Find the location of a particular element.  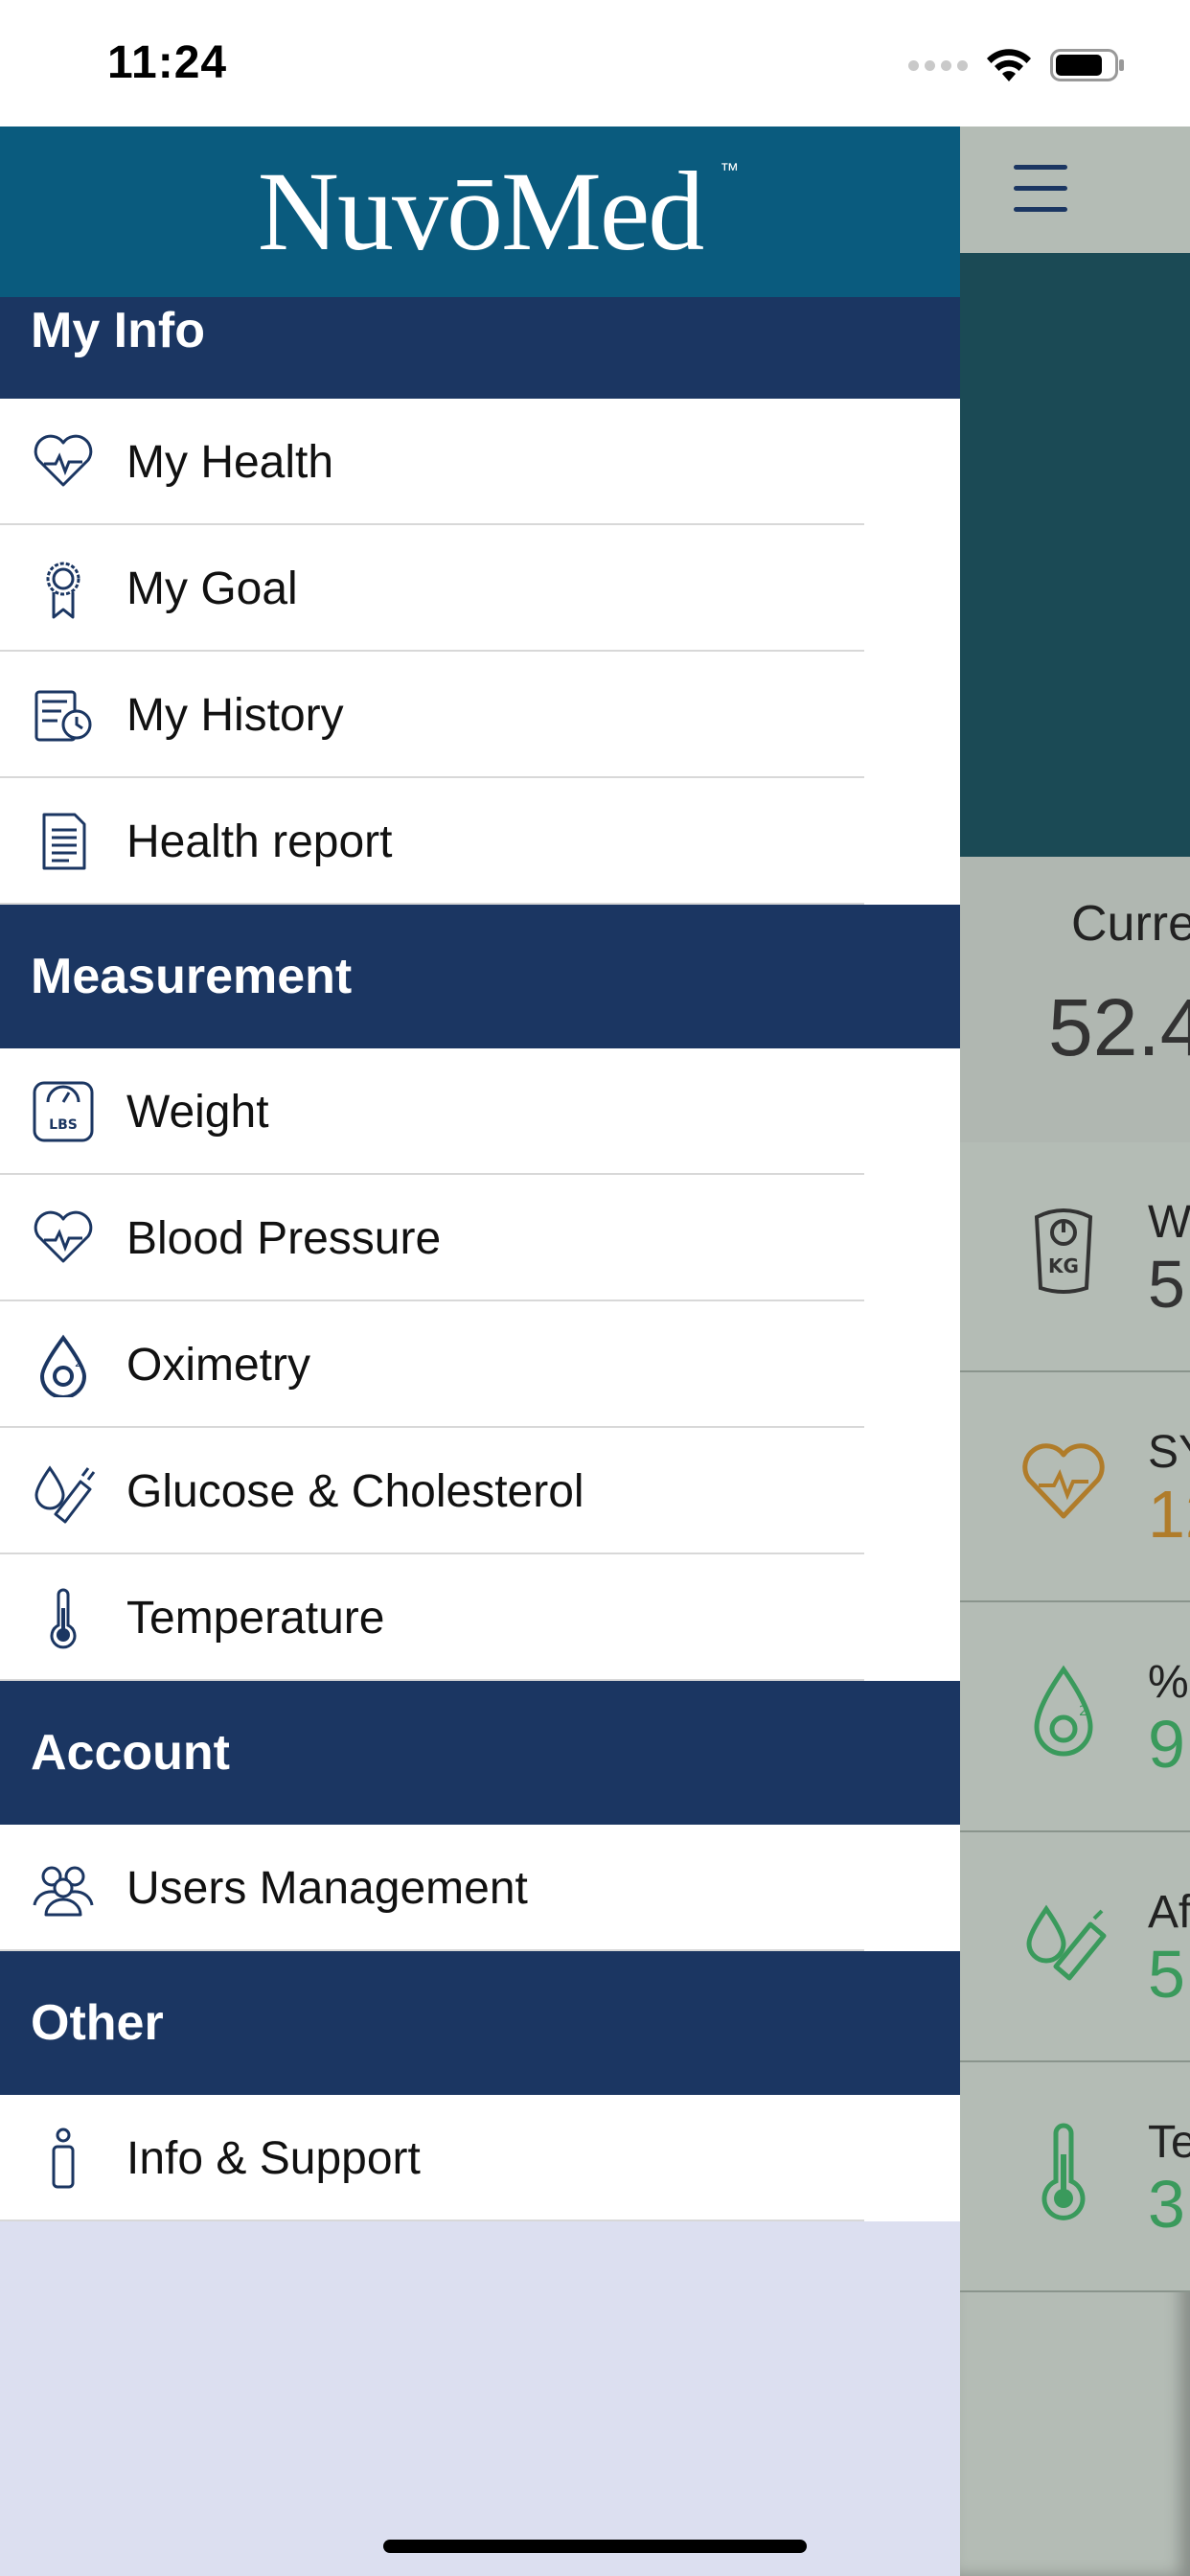

scale-lbs-icon: LBS is located at coordinates (64, 1111).